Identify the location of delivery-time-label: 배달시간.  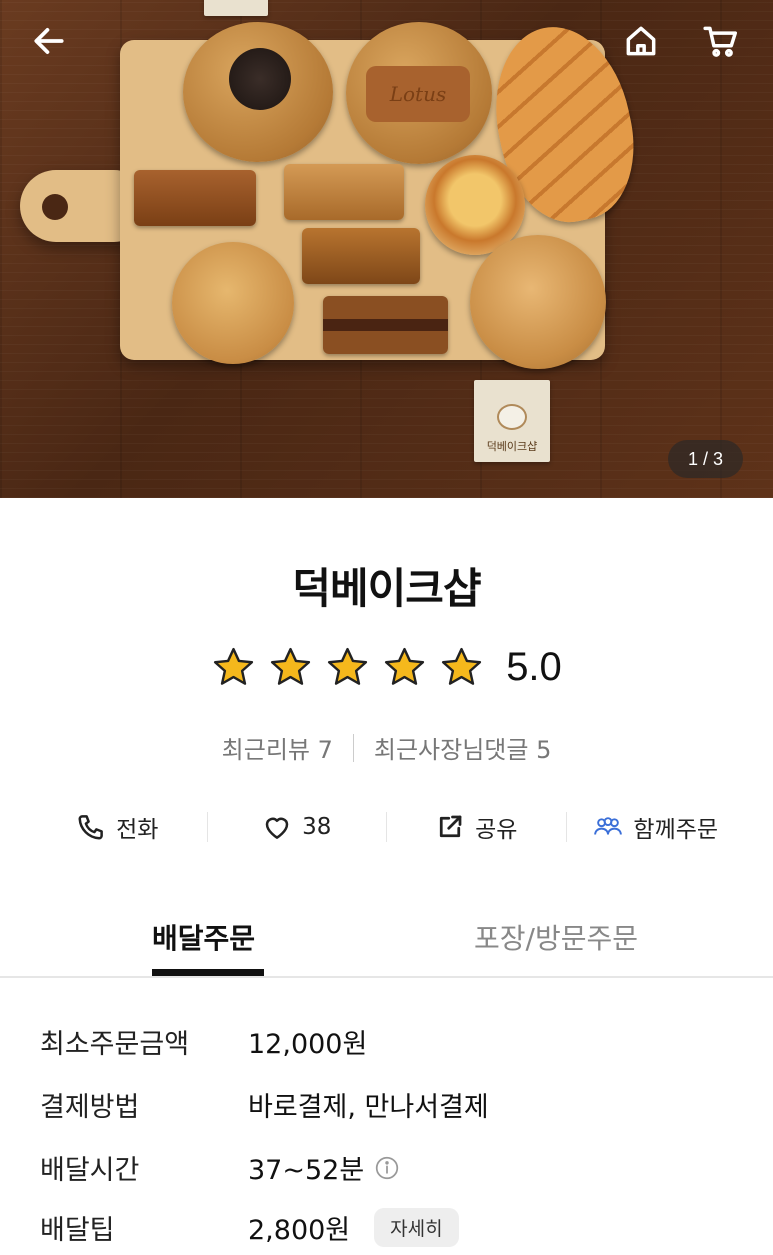
(90, 1170).